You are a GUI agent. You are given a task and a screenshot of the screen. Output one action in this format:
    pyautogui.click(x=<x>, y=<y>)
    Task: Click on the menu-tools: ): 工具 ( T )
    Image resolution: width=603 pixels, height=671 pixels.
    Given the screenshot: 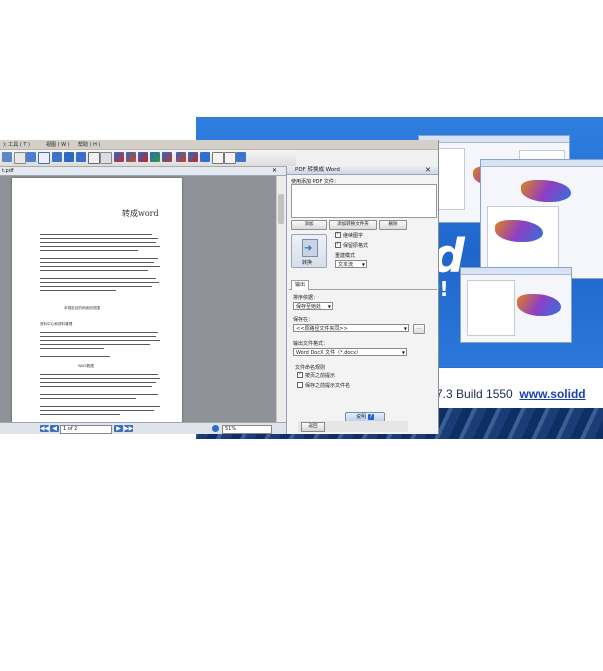 What is the action you would take?
    pyautogui.click(x=16, y=144)
    